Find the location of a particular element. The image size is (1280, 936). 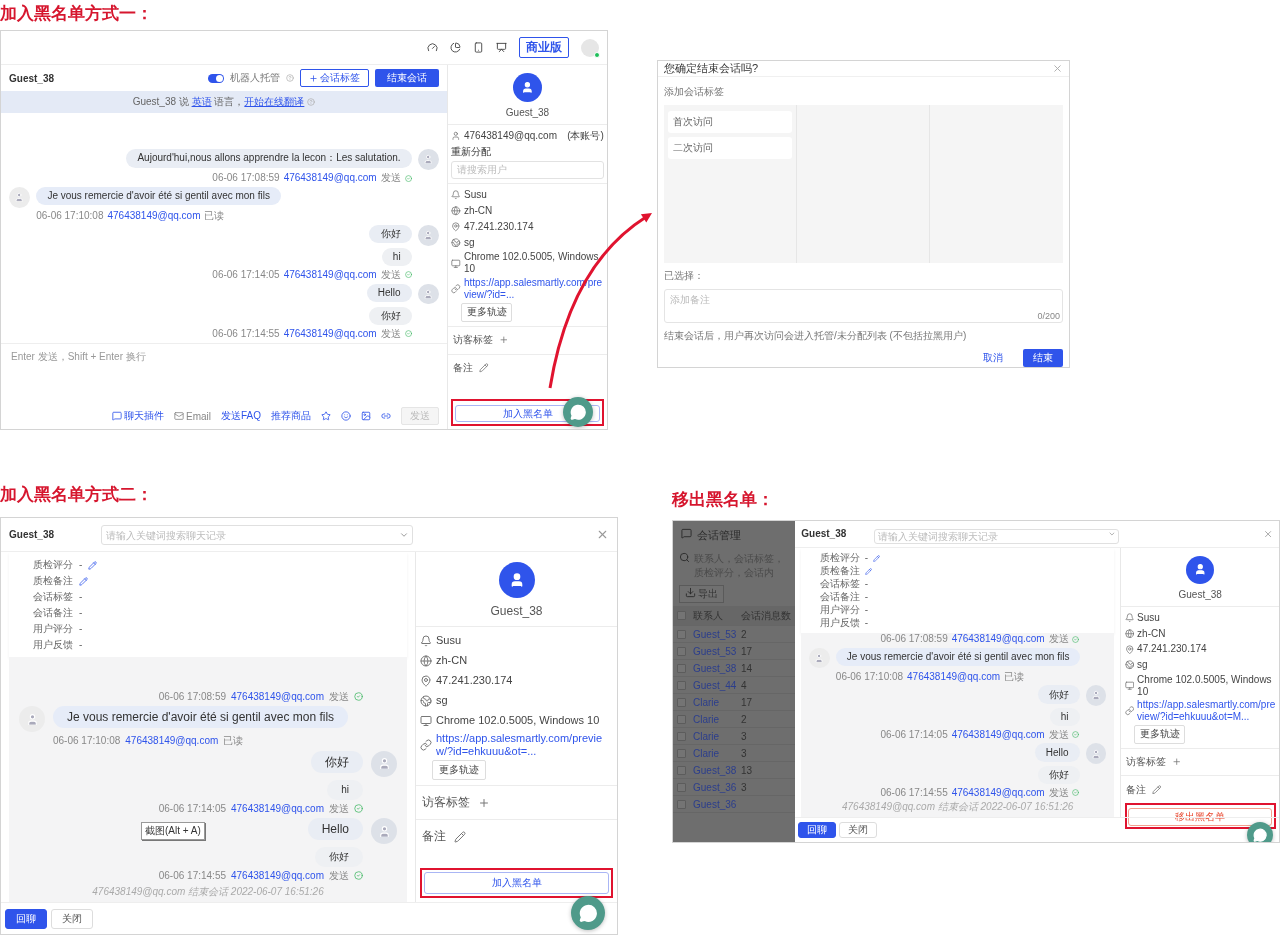

chevron-down-icon is located at coordinates (1111, 533).